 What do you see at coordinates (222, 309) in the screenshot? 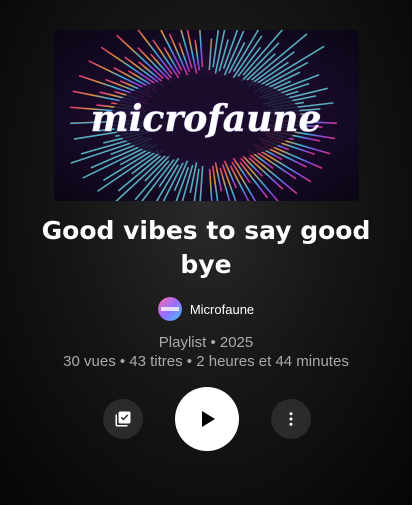
I see `artist-name-link: Microfaune` at bounding box center [222, 309].